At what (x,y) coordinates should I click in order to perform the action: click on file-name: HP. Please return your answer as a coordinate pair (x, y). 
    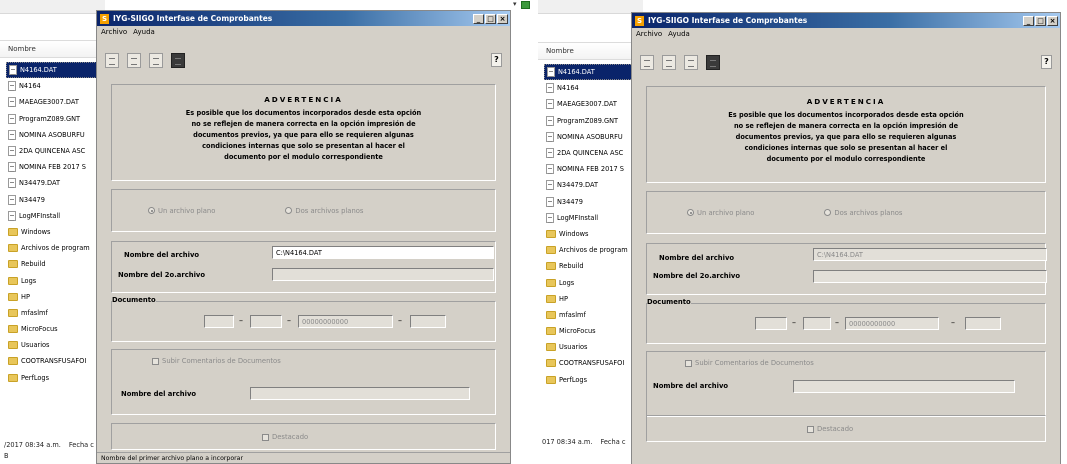
    Looking at the image, I should click on (563, 298).